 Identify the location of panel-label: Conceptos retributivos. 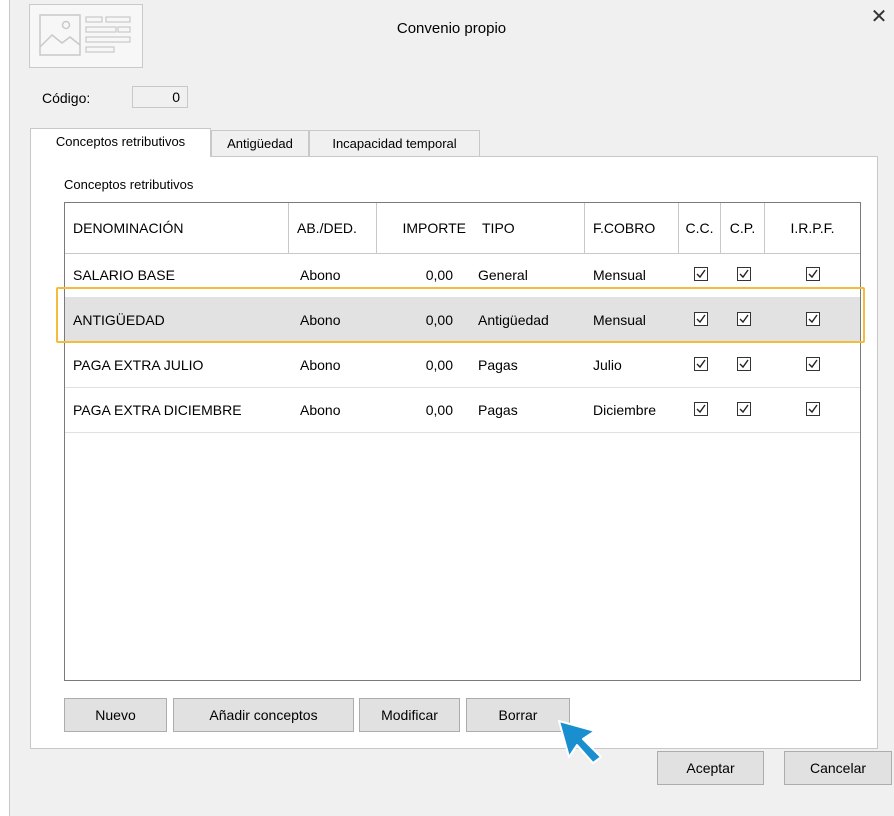
(129, 184).